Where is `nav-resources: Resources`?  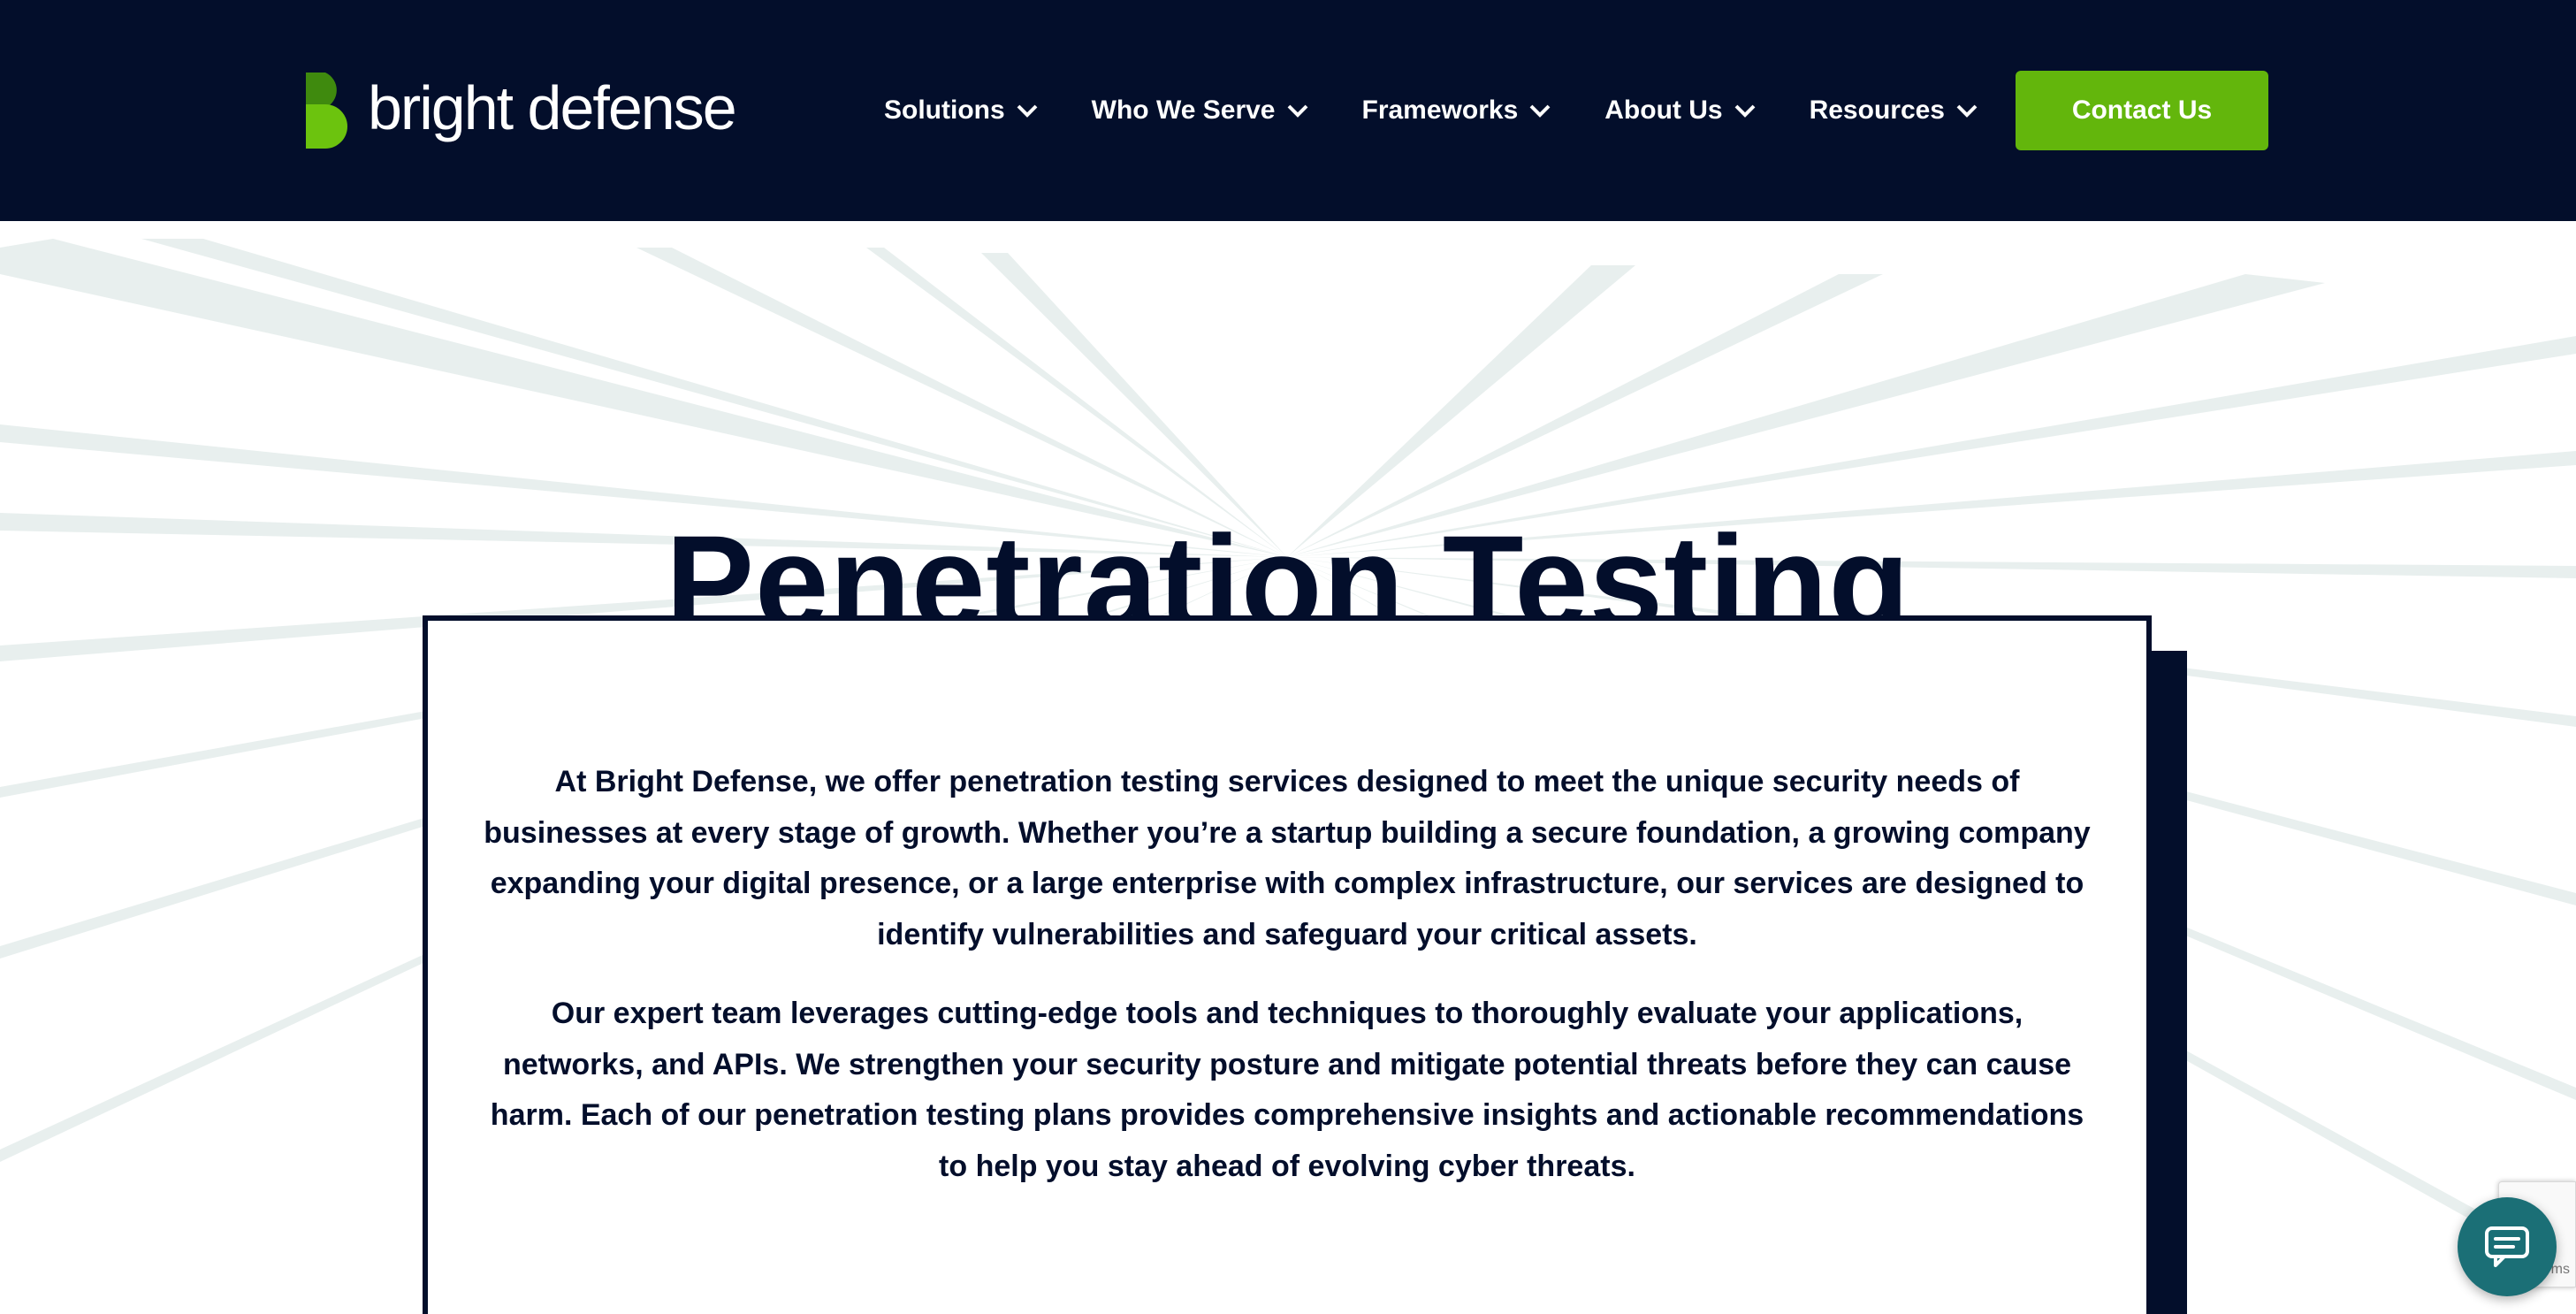 nav-resources: Resources is located at coordinates (1894, 110).